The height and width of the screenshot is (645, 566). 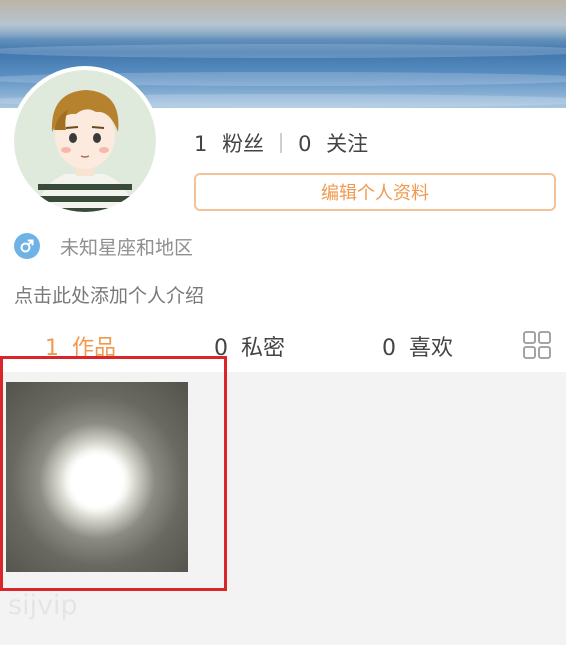 What do you see at coordinates (263, 348) in the screenshot?
I see `tab-private-label: 私密` at bounding box center [263, 348].